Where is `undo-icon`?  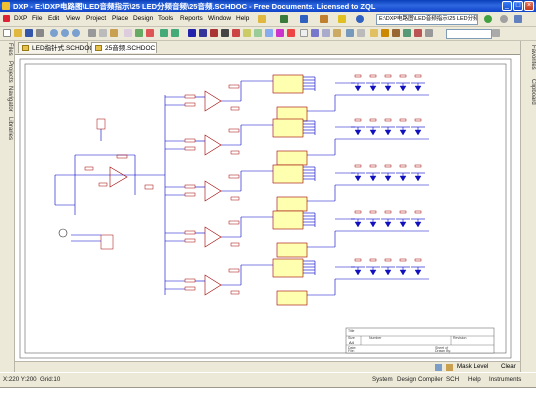
undo-icon is located at coordinates (164, 33).